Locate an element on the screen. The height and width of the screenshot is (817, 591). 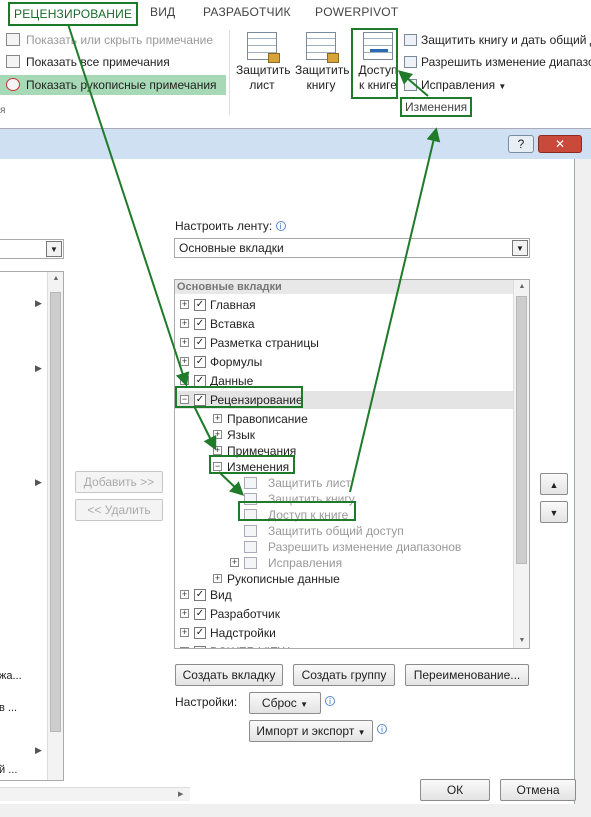
add-button: Добавить >> is located at coordinates (119, 482).